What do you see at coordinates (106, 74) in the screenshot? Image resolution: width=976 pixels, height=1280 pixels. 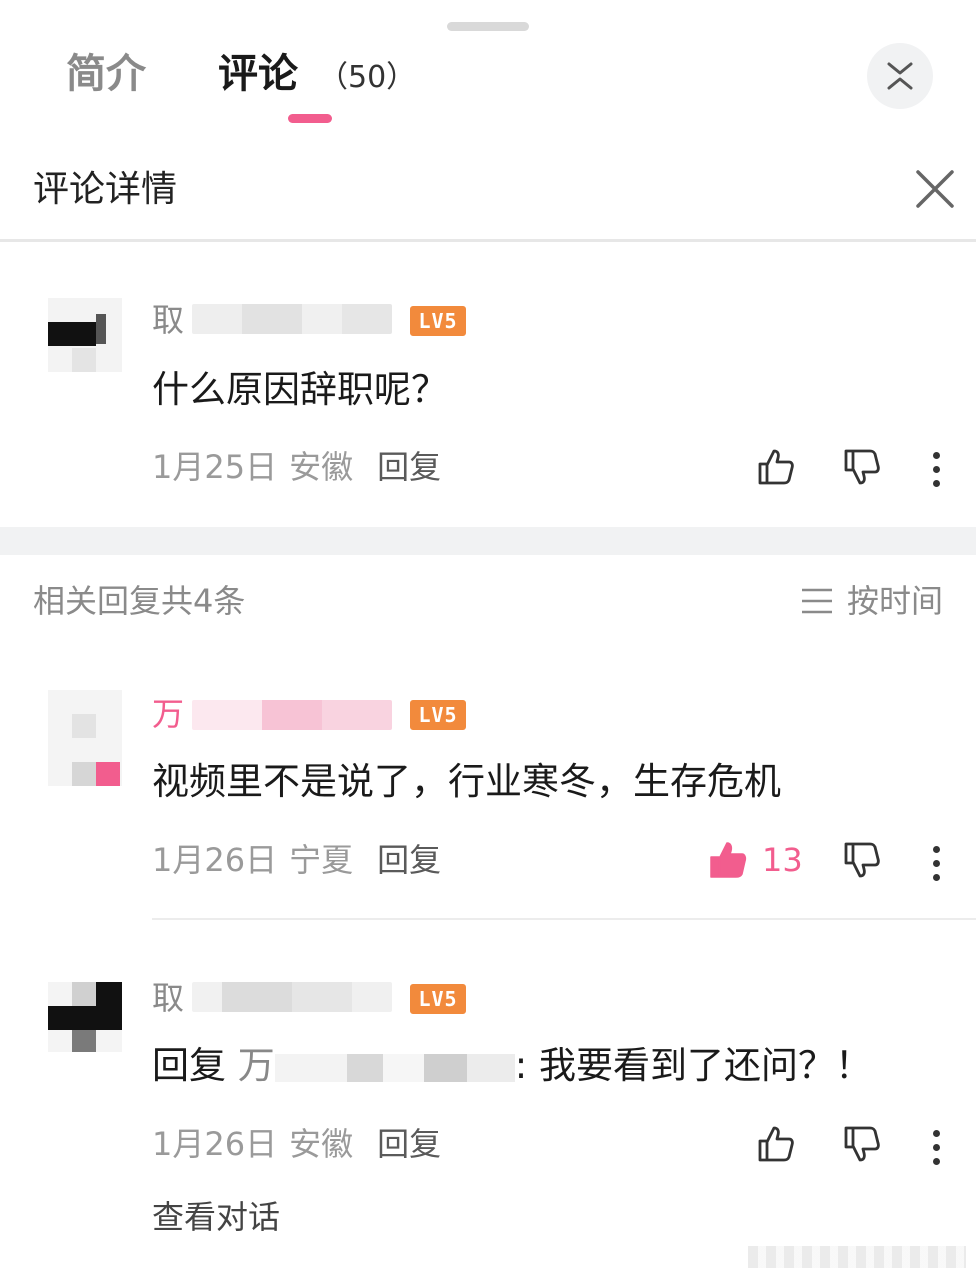 I see `tab-intro: 简介` at bounding box center [106, 74].